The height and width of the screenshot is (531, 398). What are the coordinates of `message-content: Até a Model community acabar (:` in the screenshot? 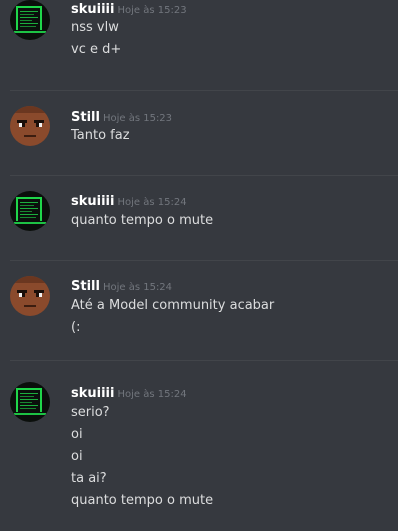 It's located at (172, 317).